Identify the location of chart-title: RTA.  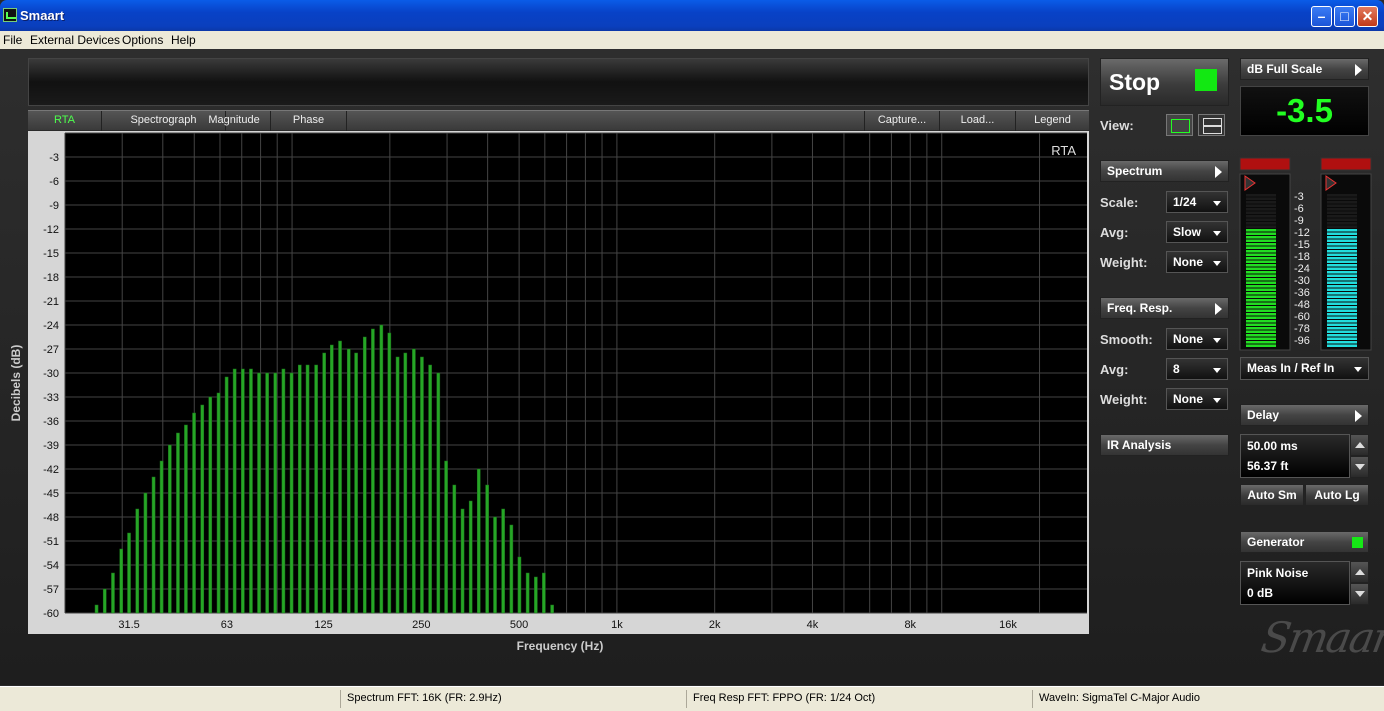
(1063, 150).